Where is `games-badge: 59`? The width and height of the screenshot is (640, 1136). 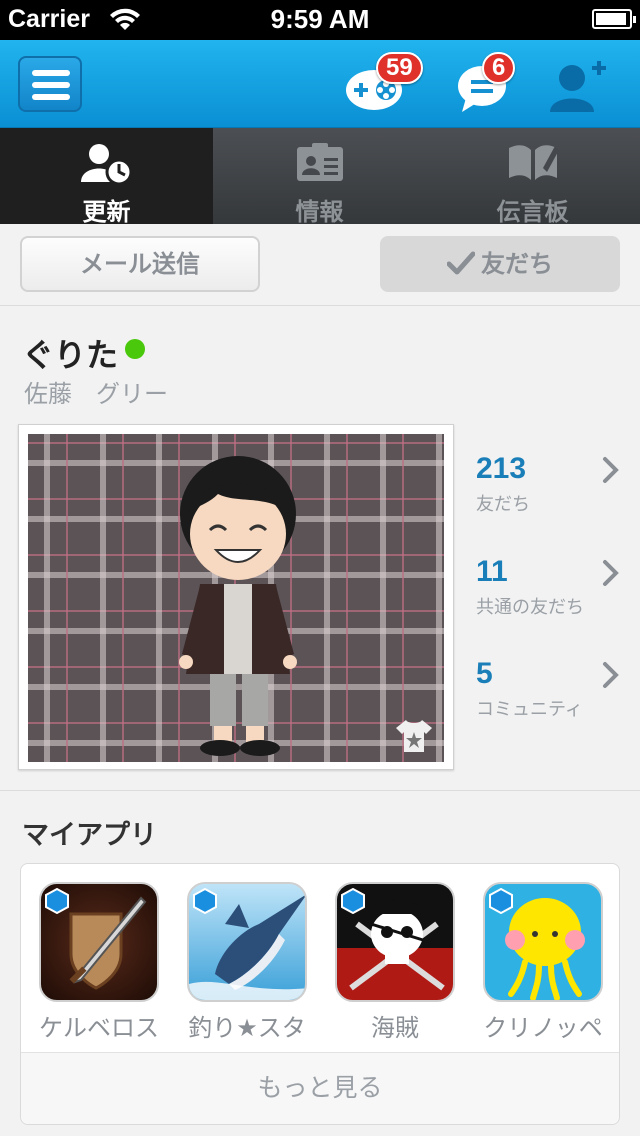
games-badge: 59 is located at coordinates (399, 68).